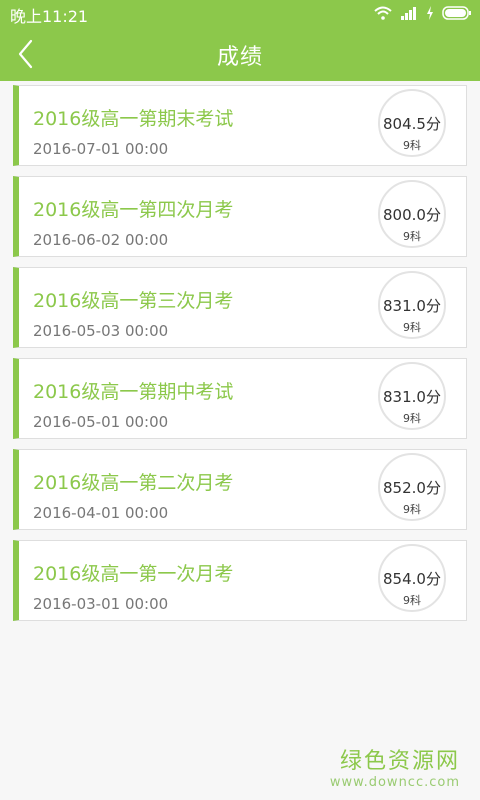 The width and height of the screenshot is (480, 800). I want to click on exam-date: 2016-04-01 00:00, so click(101, 513).